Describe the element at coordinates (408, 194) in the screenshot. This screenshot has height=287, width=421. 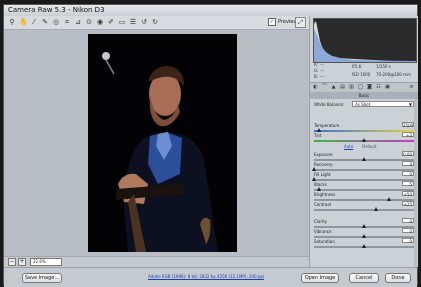
I see `slider-value-field: +50` at that location.